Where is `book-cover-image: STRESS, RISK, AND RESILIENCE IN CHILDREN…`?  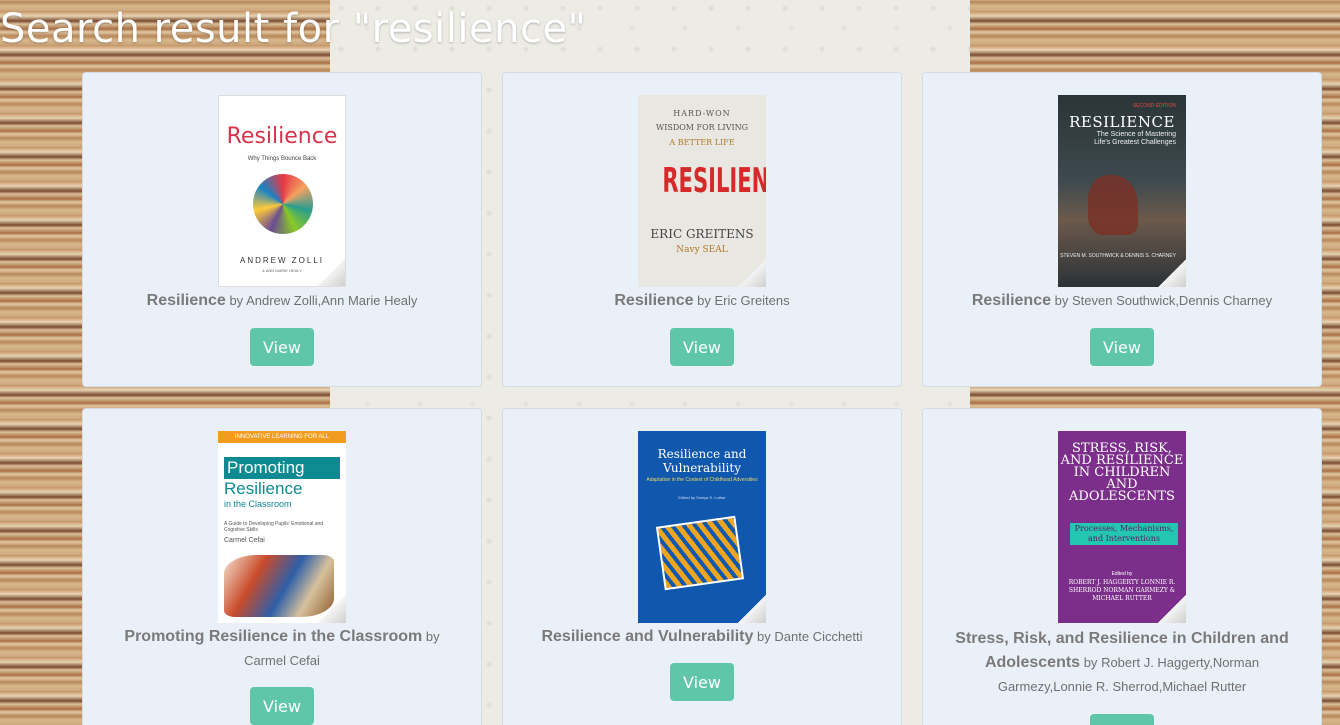
book-cover-image: STRESS, RISK, AND RESILIENCE IN CHILDREN… is located at coordinates (1122, 527).